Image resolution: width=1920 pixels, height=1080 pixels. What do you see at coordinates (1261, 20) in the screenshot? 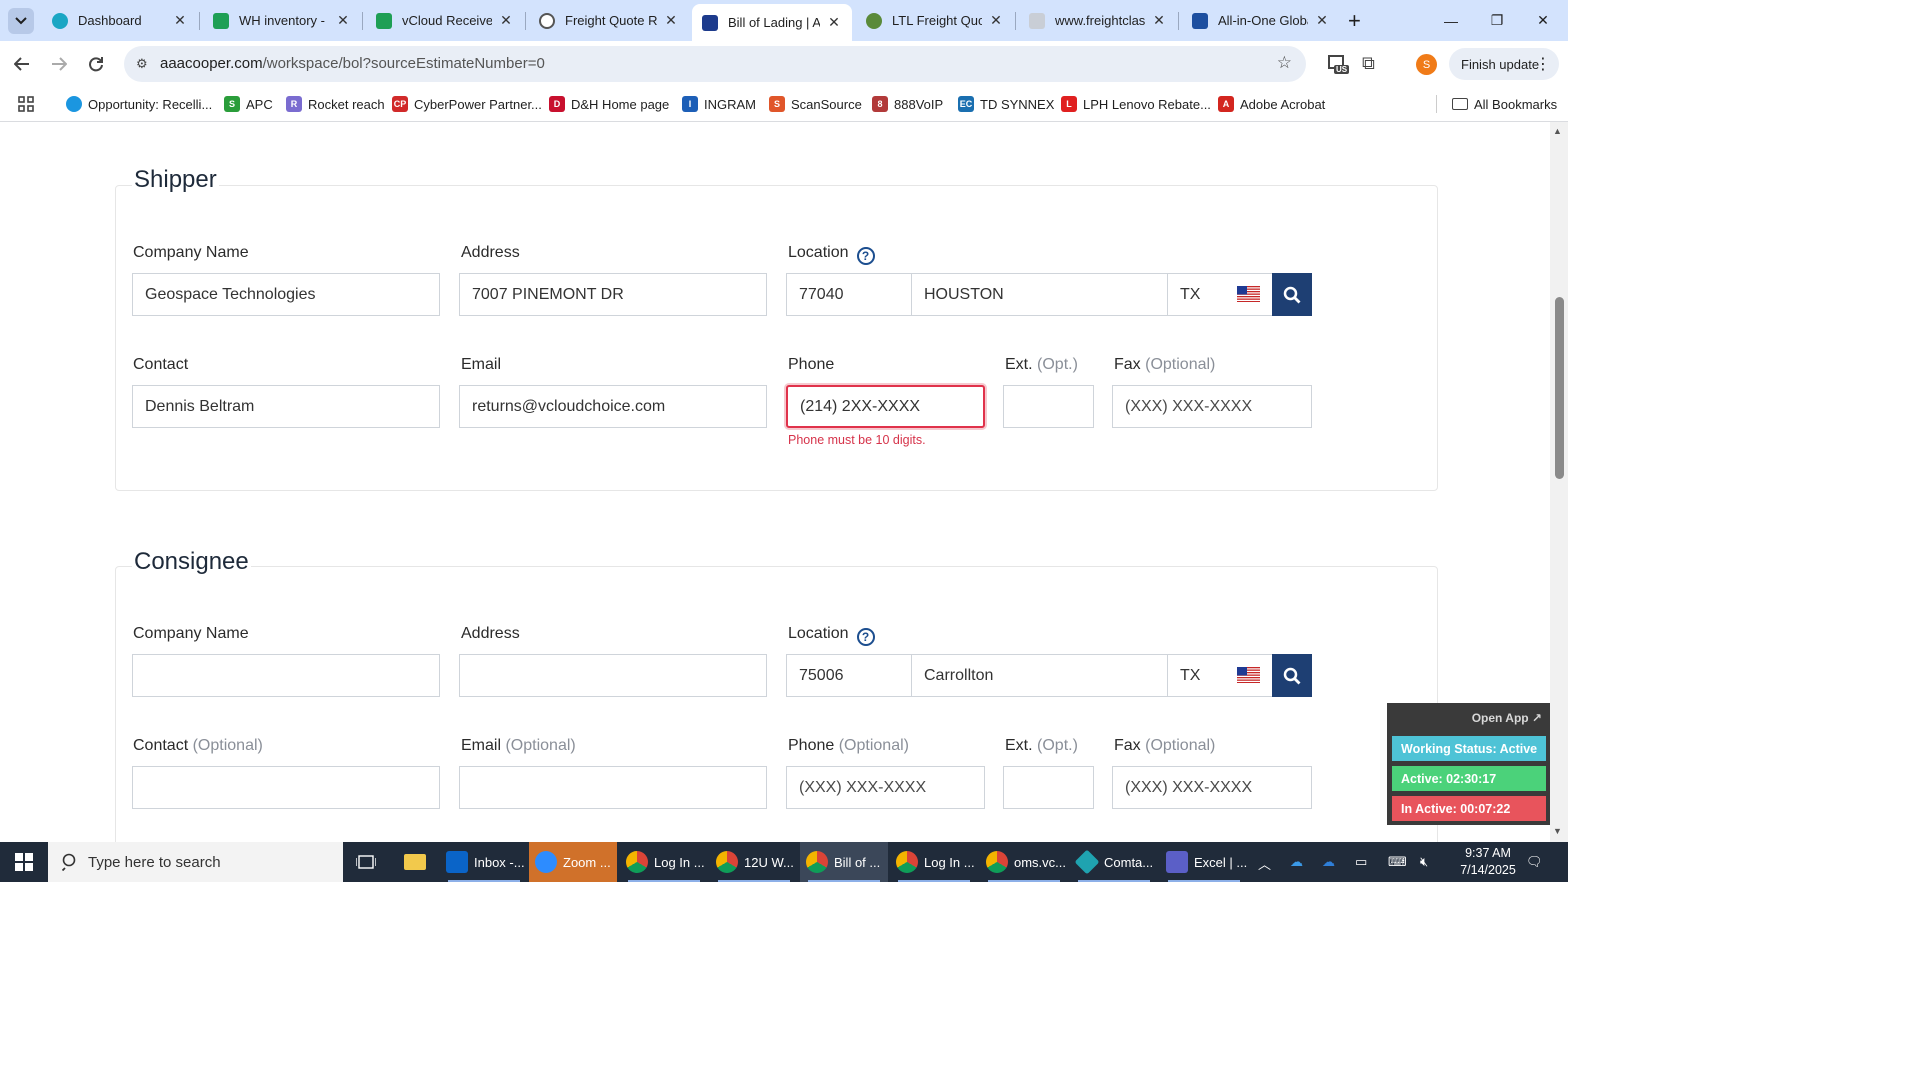
I see `tab-all-in-one: All-in-One Globa ✕` at bounding box center [1261, 20].